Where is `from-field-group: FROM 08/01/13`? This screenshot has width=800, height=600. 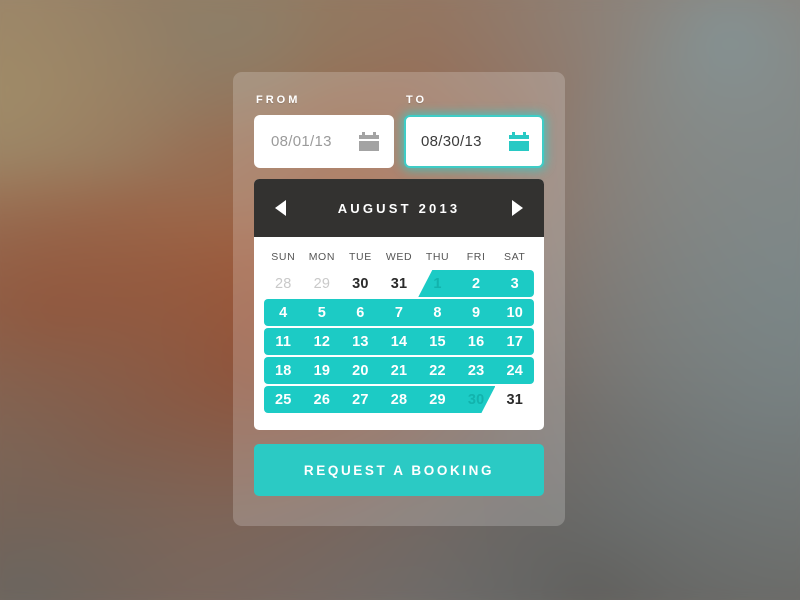
from-field-group: FROM 08/01/13 is located at coordinates (324, 131).